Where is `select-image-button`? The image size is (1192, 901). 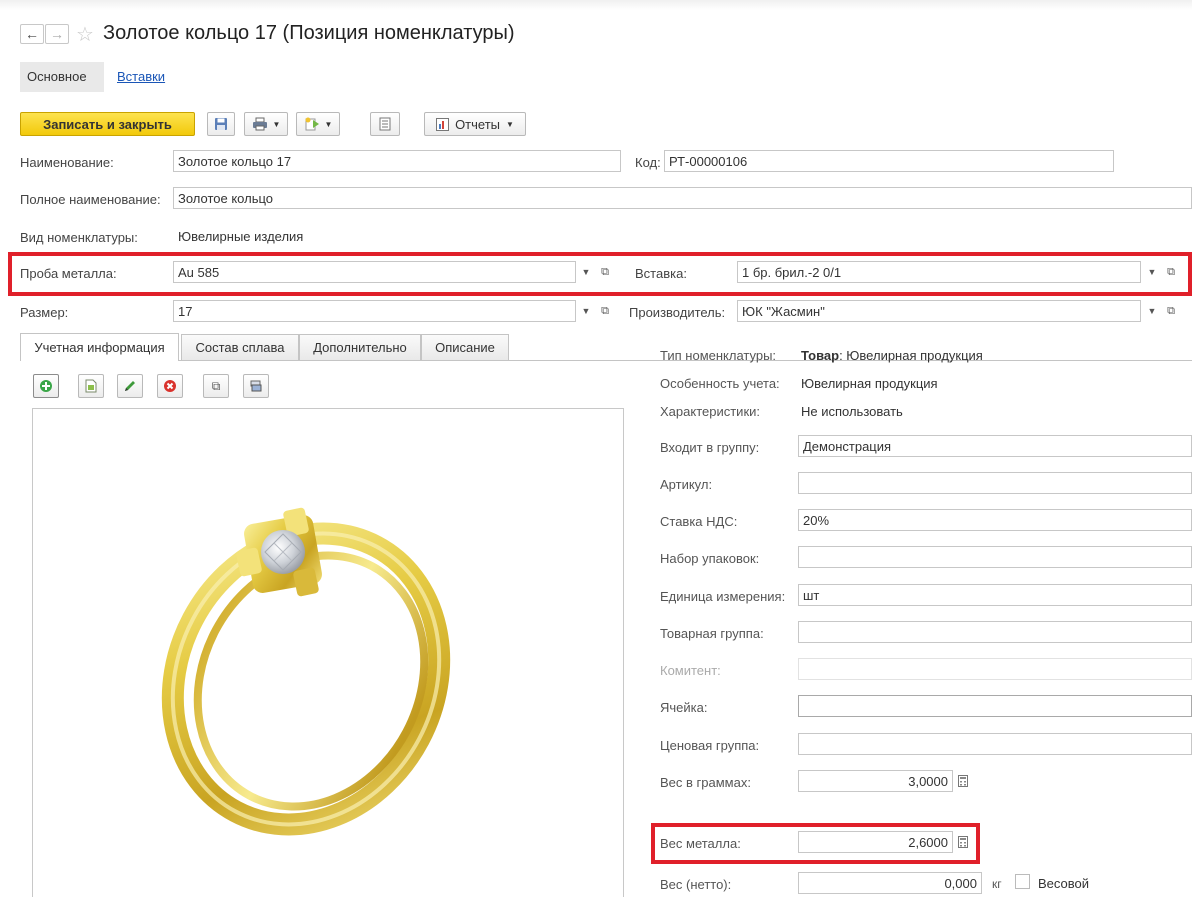
select-image-button is located at coordinates (91, 386).